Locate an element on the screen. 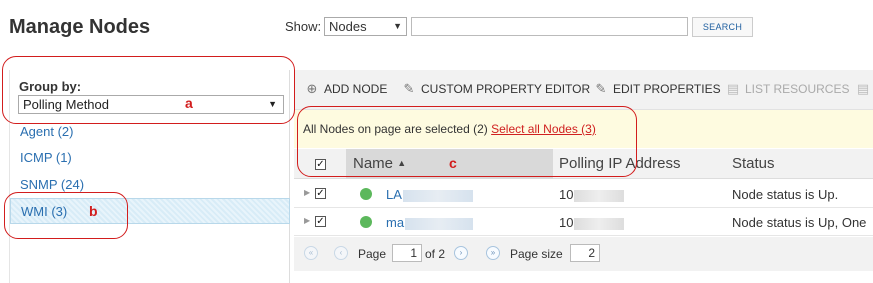 The width and height of the screenshot is (873, 283). group-item-snmp: SNMP (24) is located at coordinates (150, 185).